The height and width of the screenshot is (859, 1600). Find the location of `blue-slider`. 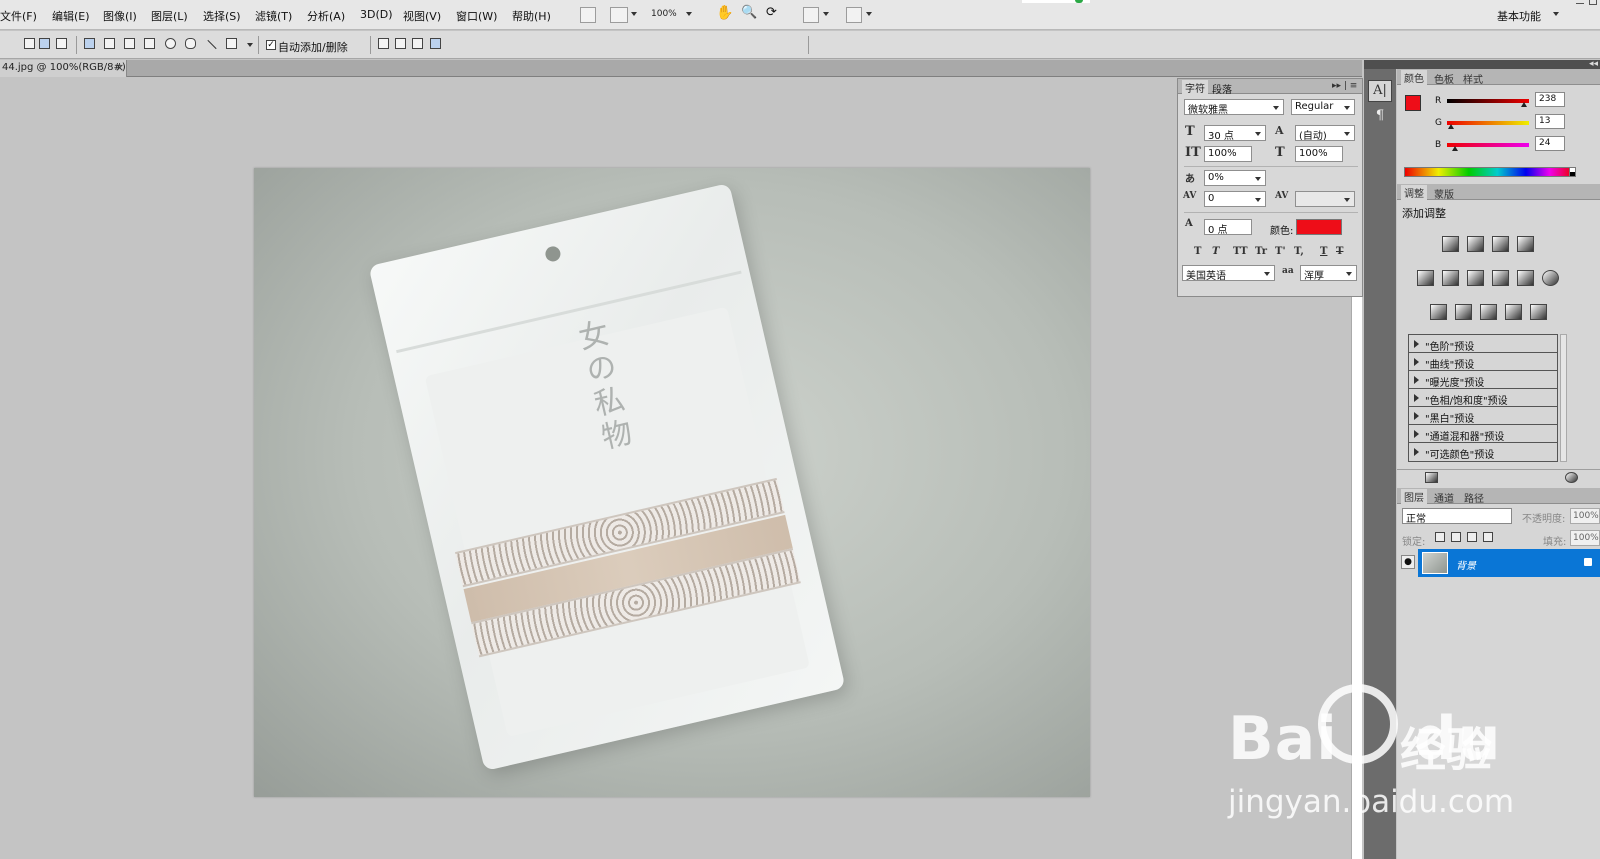

blue-slider is located at coordinates (1488, 145).